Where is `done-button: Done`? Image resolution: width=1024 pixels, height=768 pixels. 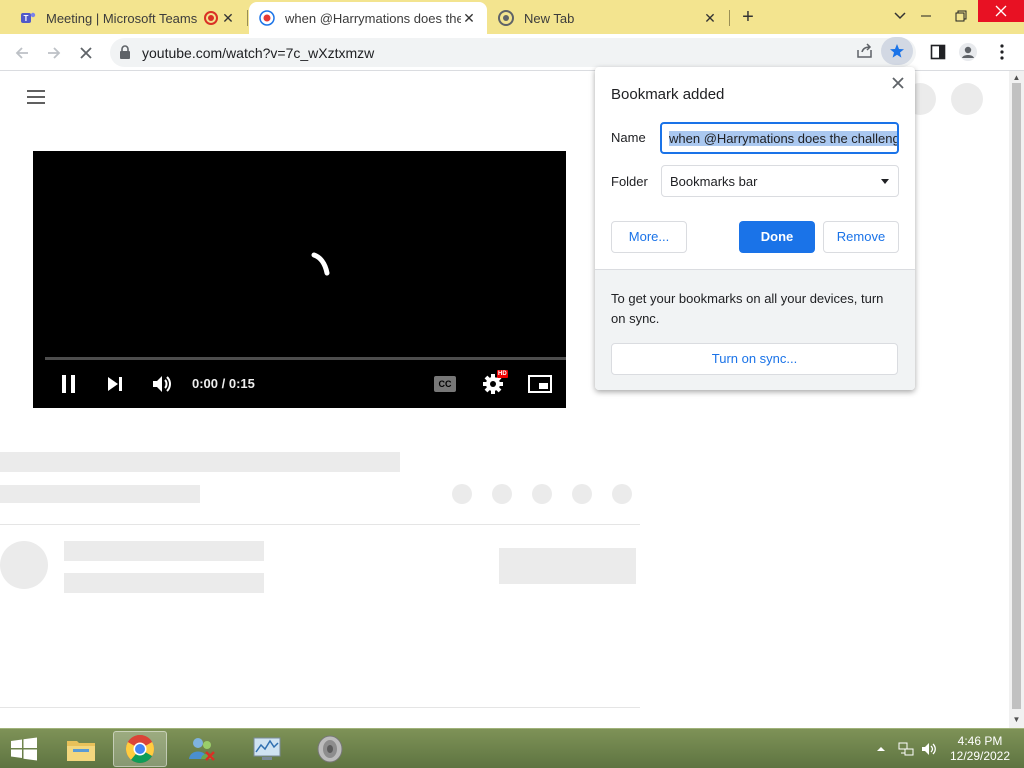
done-button: Done is located at coordinates (777, 237).